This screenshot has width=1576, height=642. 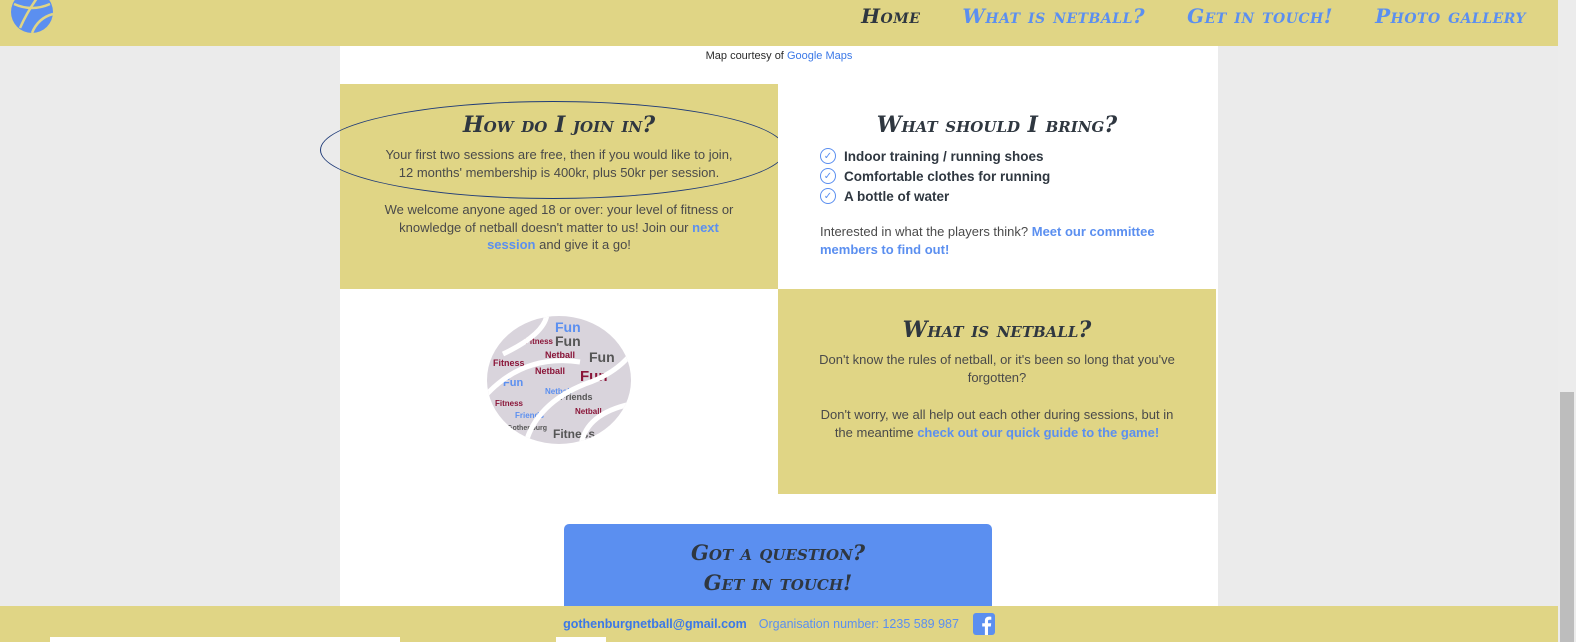 What do you see at coordinates (890, 16) in the screenshot?
I see `nav-home: Home` at bounding box center [890, 16].